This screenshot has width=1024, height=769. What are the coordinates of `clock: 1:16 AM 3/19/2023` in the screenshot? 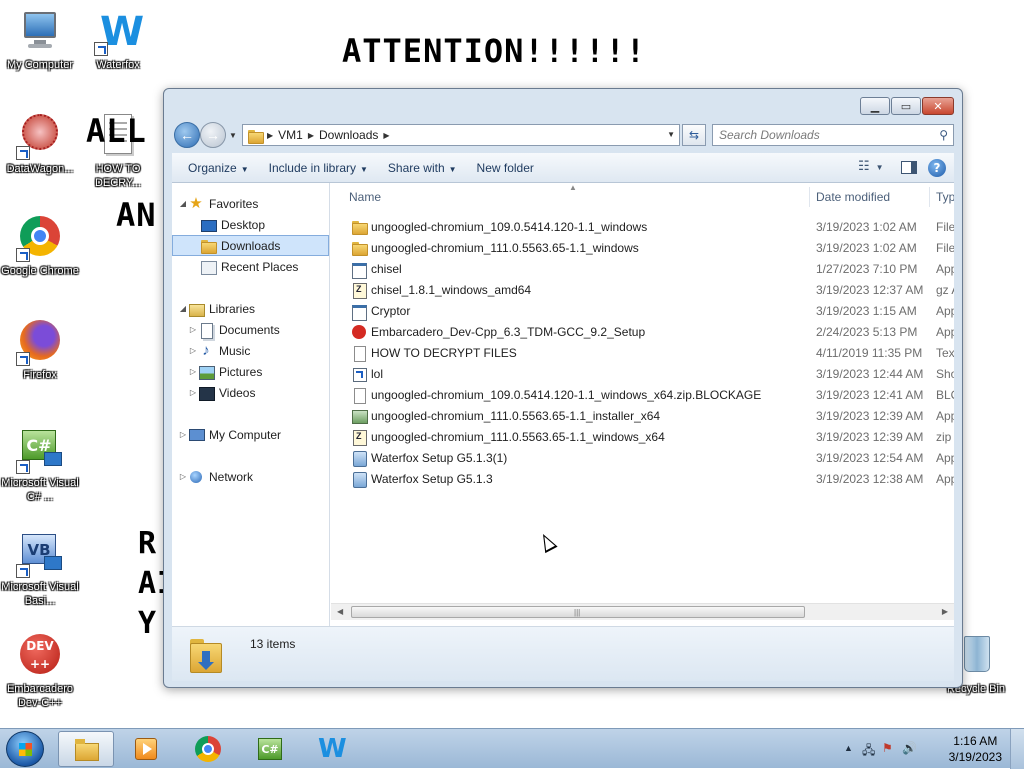 It's located at (975, 749).